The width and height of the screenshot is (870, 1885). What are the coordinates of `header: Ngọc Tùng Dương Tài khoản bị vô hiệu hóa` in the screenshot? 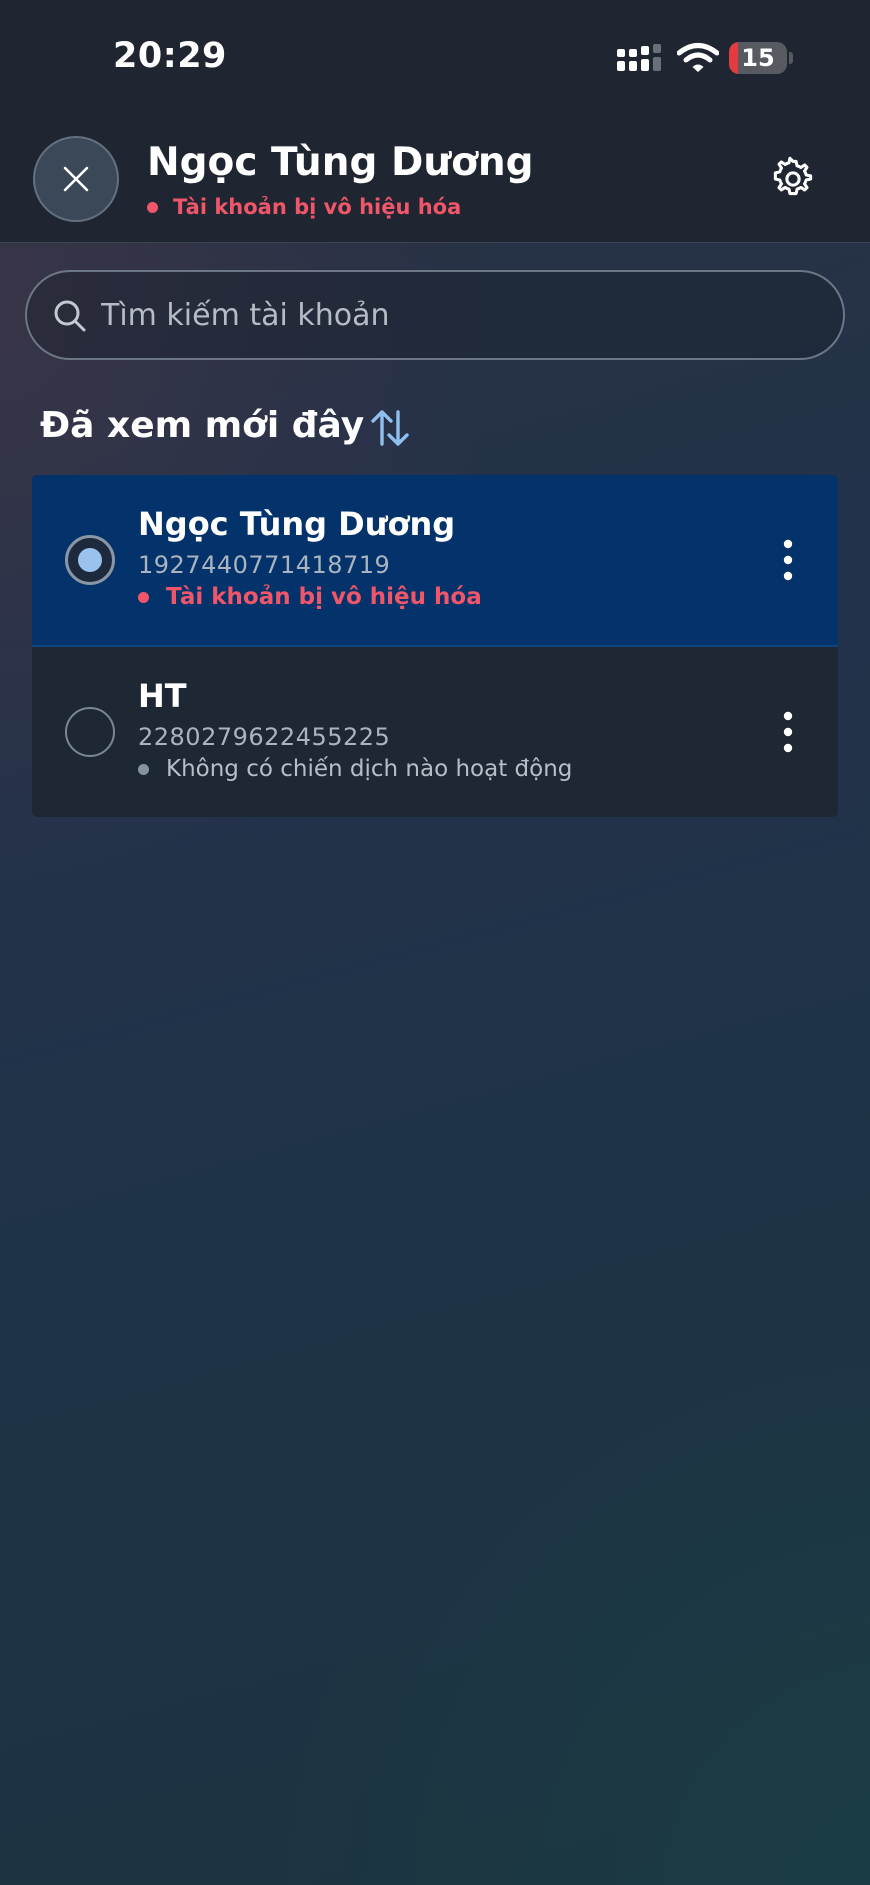 It's located at (435, 181).